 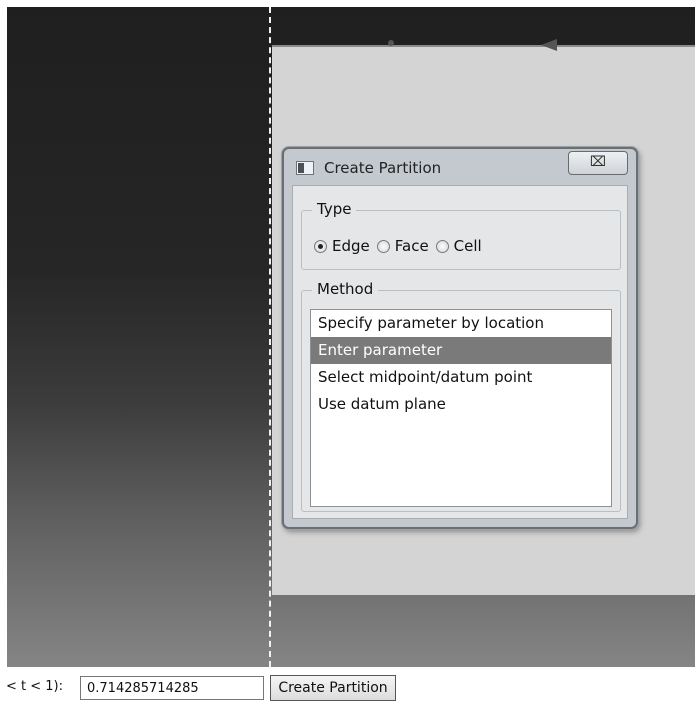 I want to click on method-group-label: Method, so click(x=345, y=289).